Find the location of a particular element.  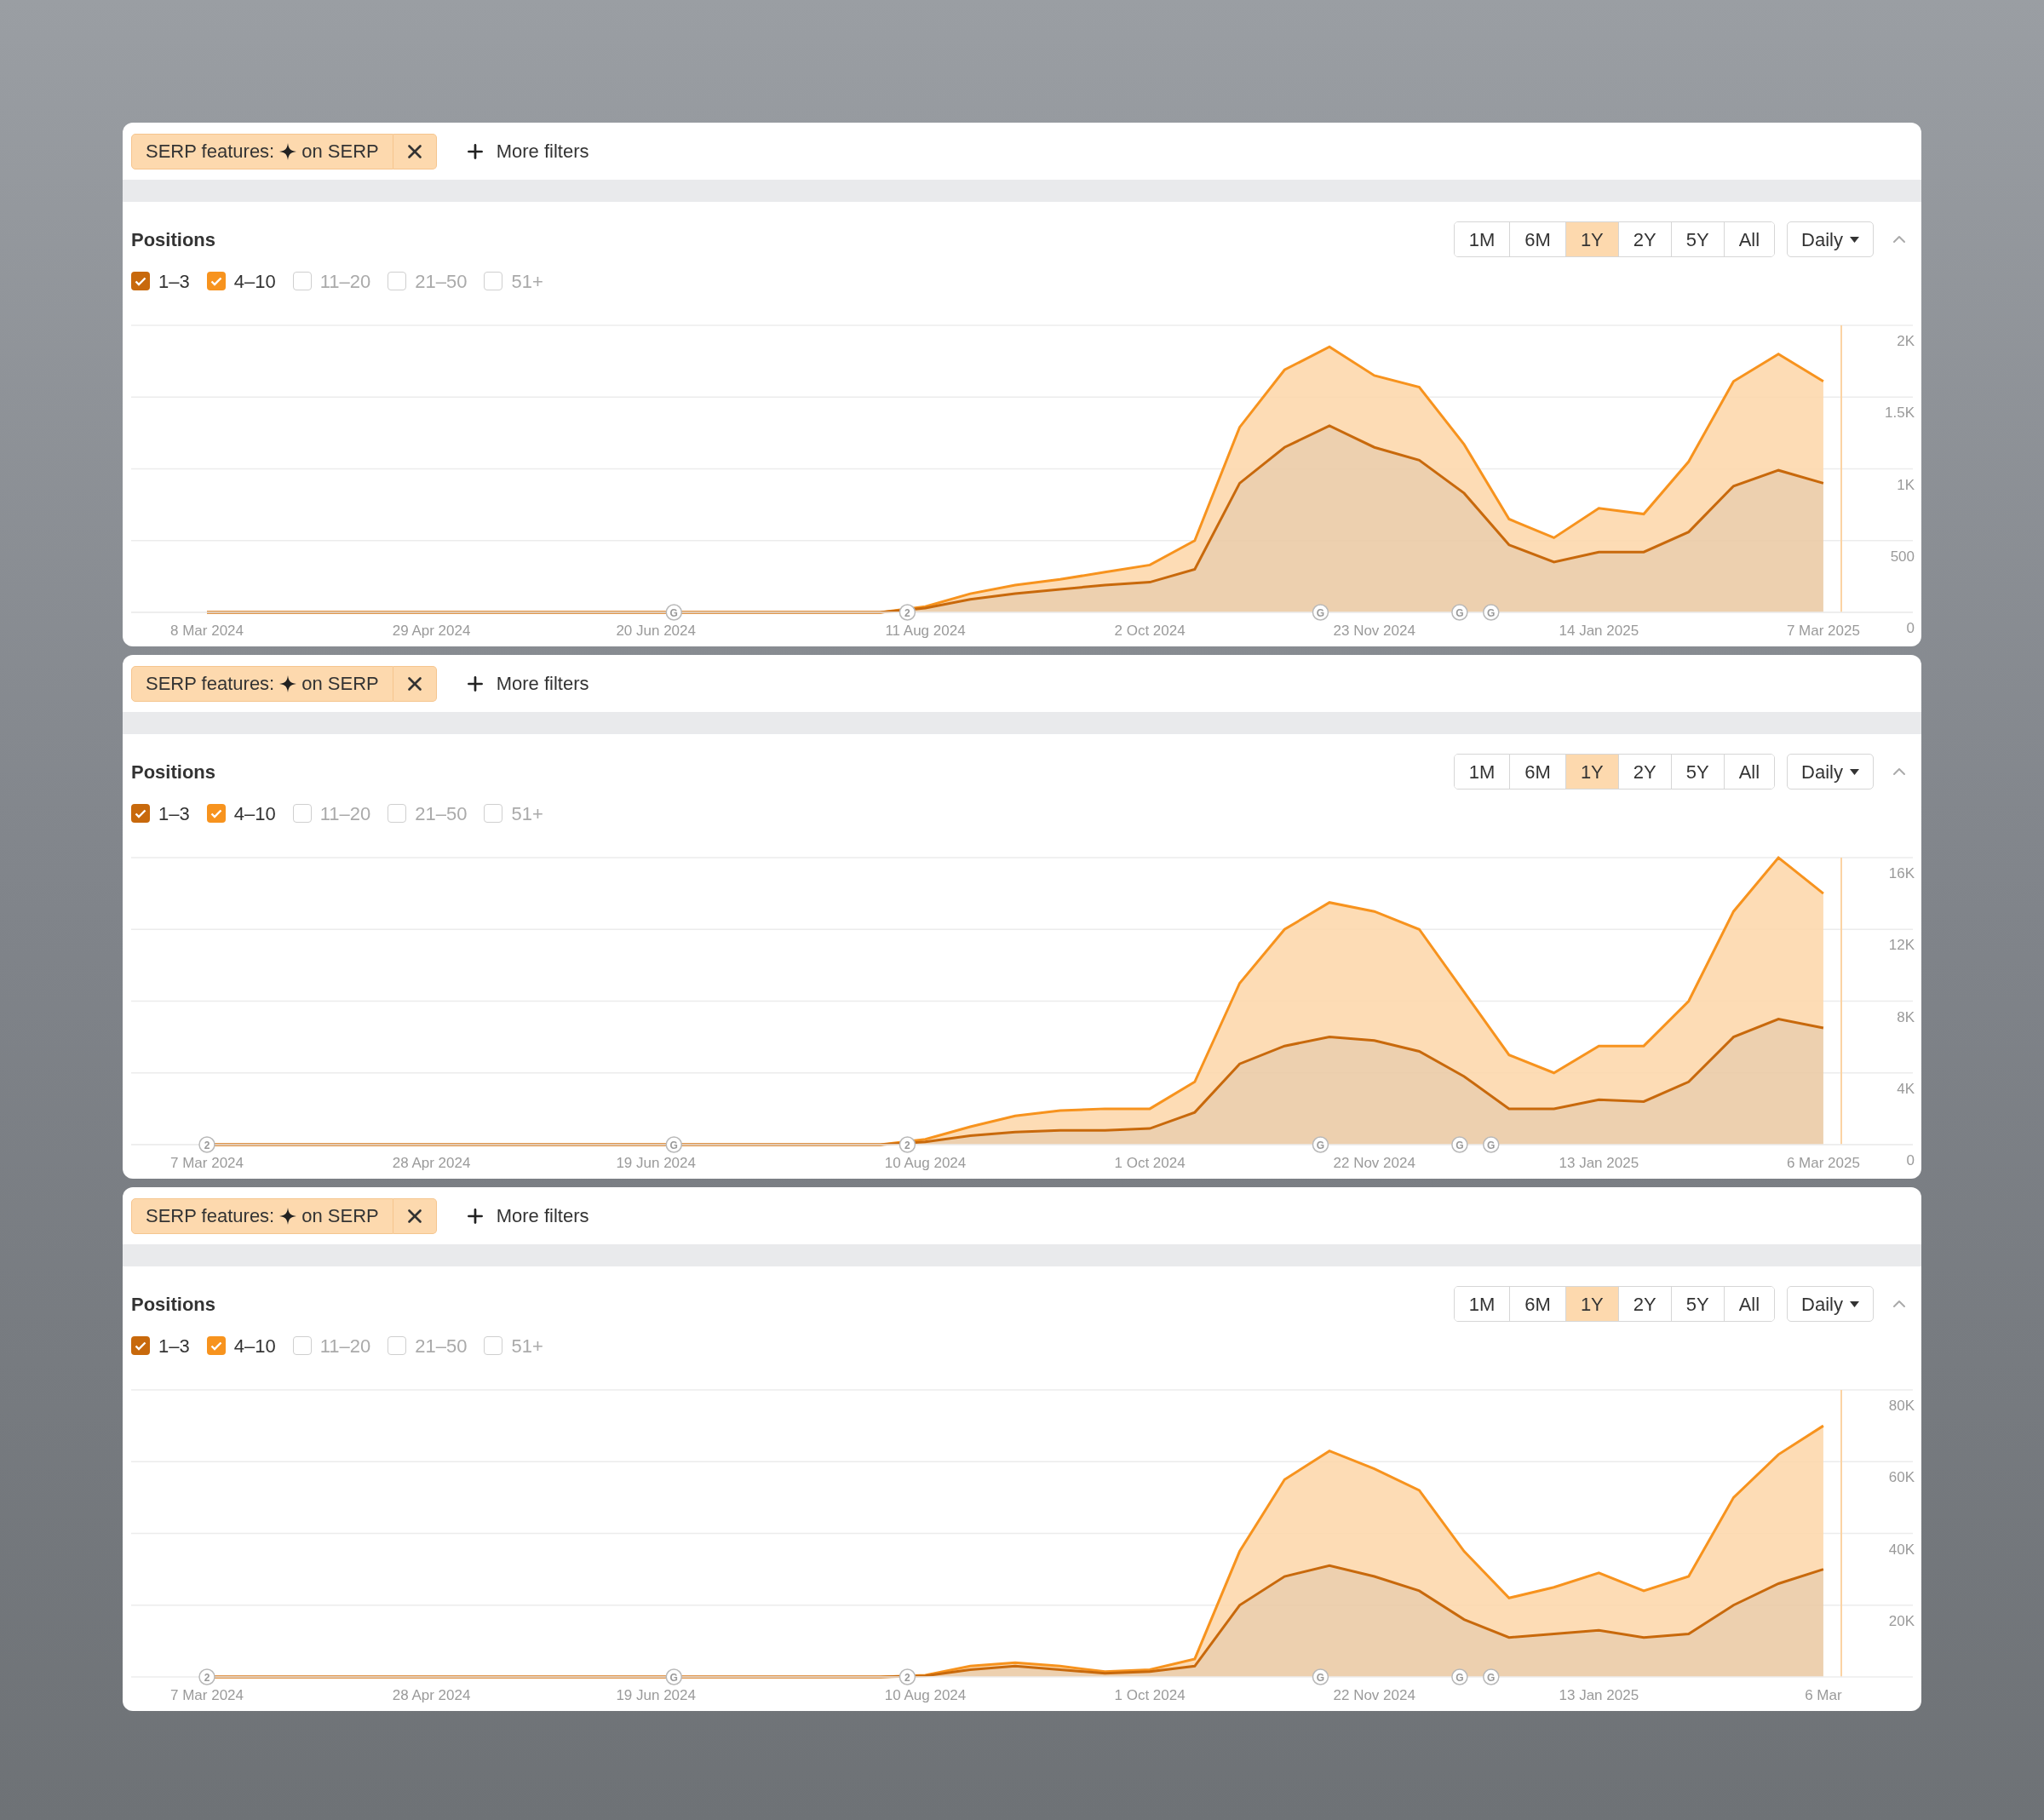

y-axis-label: 60K is located at coordinates (1902, 1477).